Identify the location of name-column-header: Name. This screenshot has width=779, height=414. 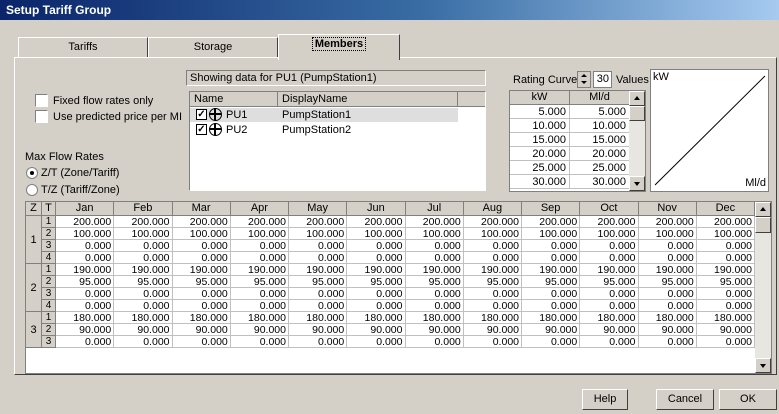
(234, 99).